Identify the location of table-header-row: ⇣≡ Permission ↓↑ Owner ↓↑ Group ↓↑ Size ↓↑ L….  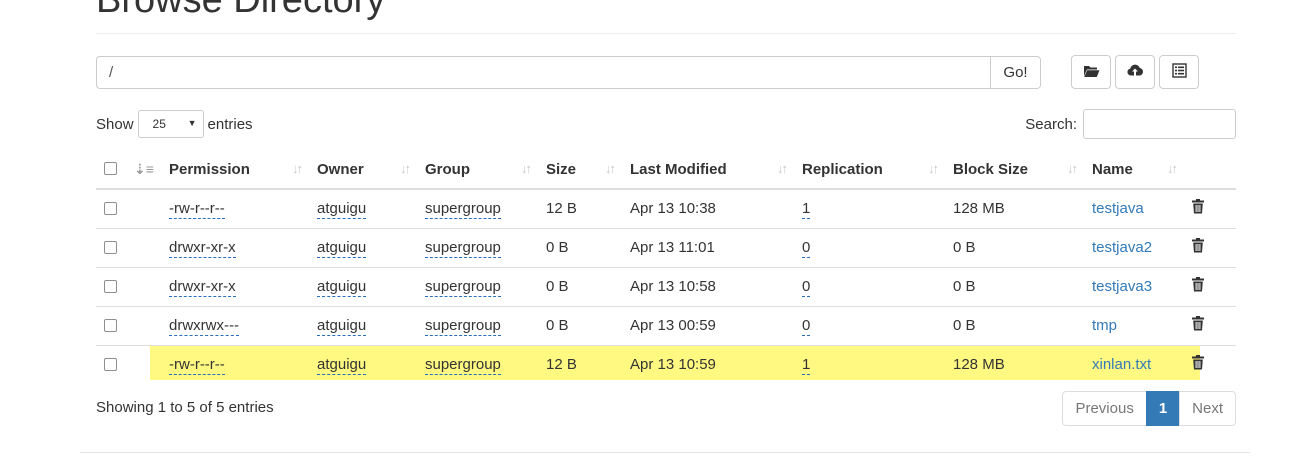
(666, 170).